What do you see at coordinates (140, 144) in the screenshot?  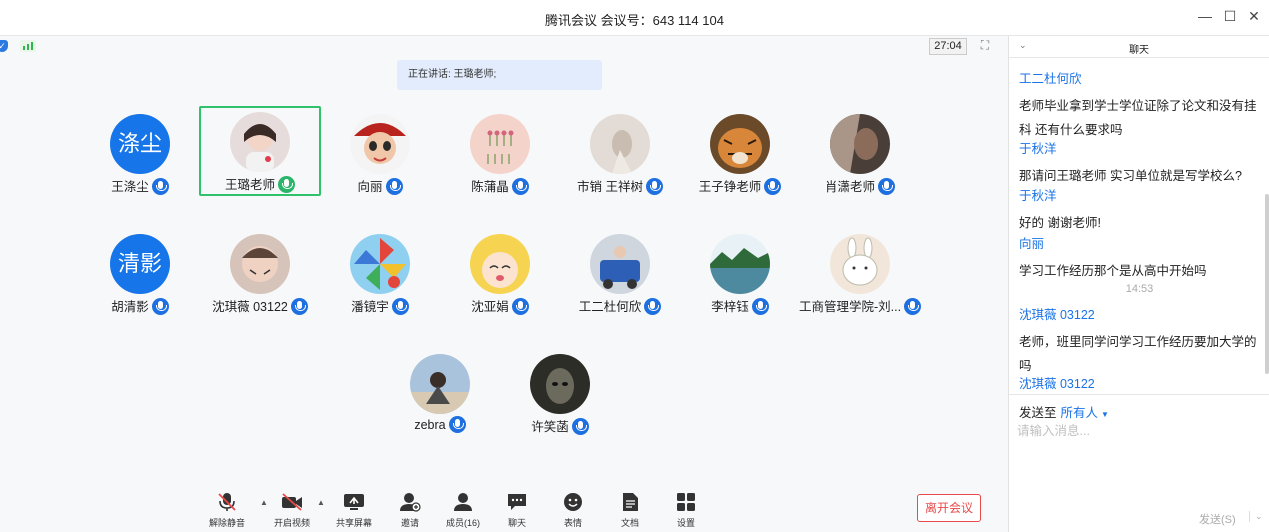 I see `avatar: 涤尘` at bounding box center [140, 144].